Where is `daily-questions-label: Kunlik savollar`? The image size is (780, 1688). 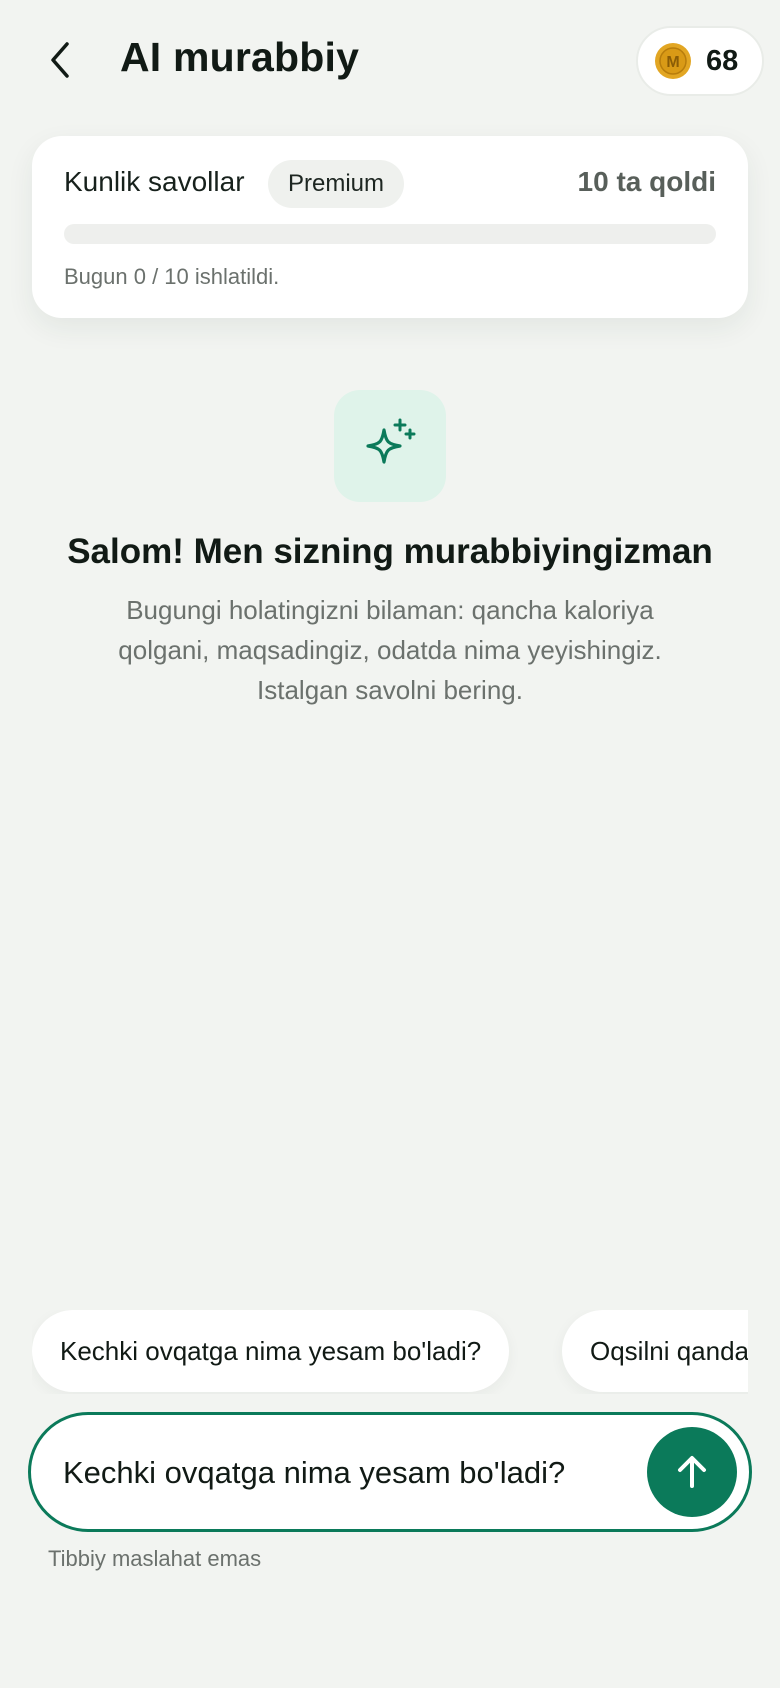 daily-questions-label: Kunlik savollar is located at coordinates (154, 181).